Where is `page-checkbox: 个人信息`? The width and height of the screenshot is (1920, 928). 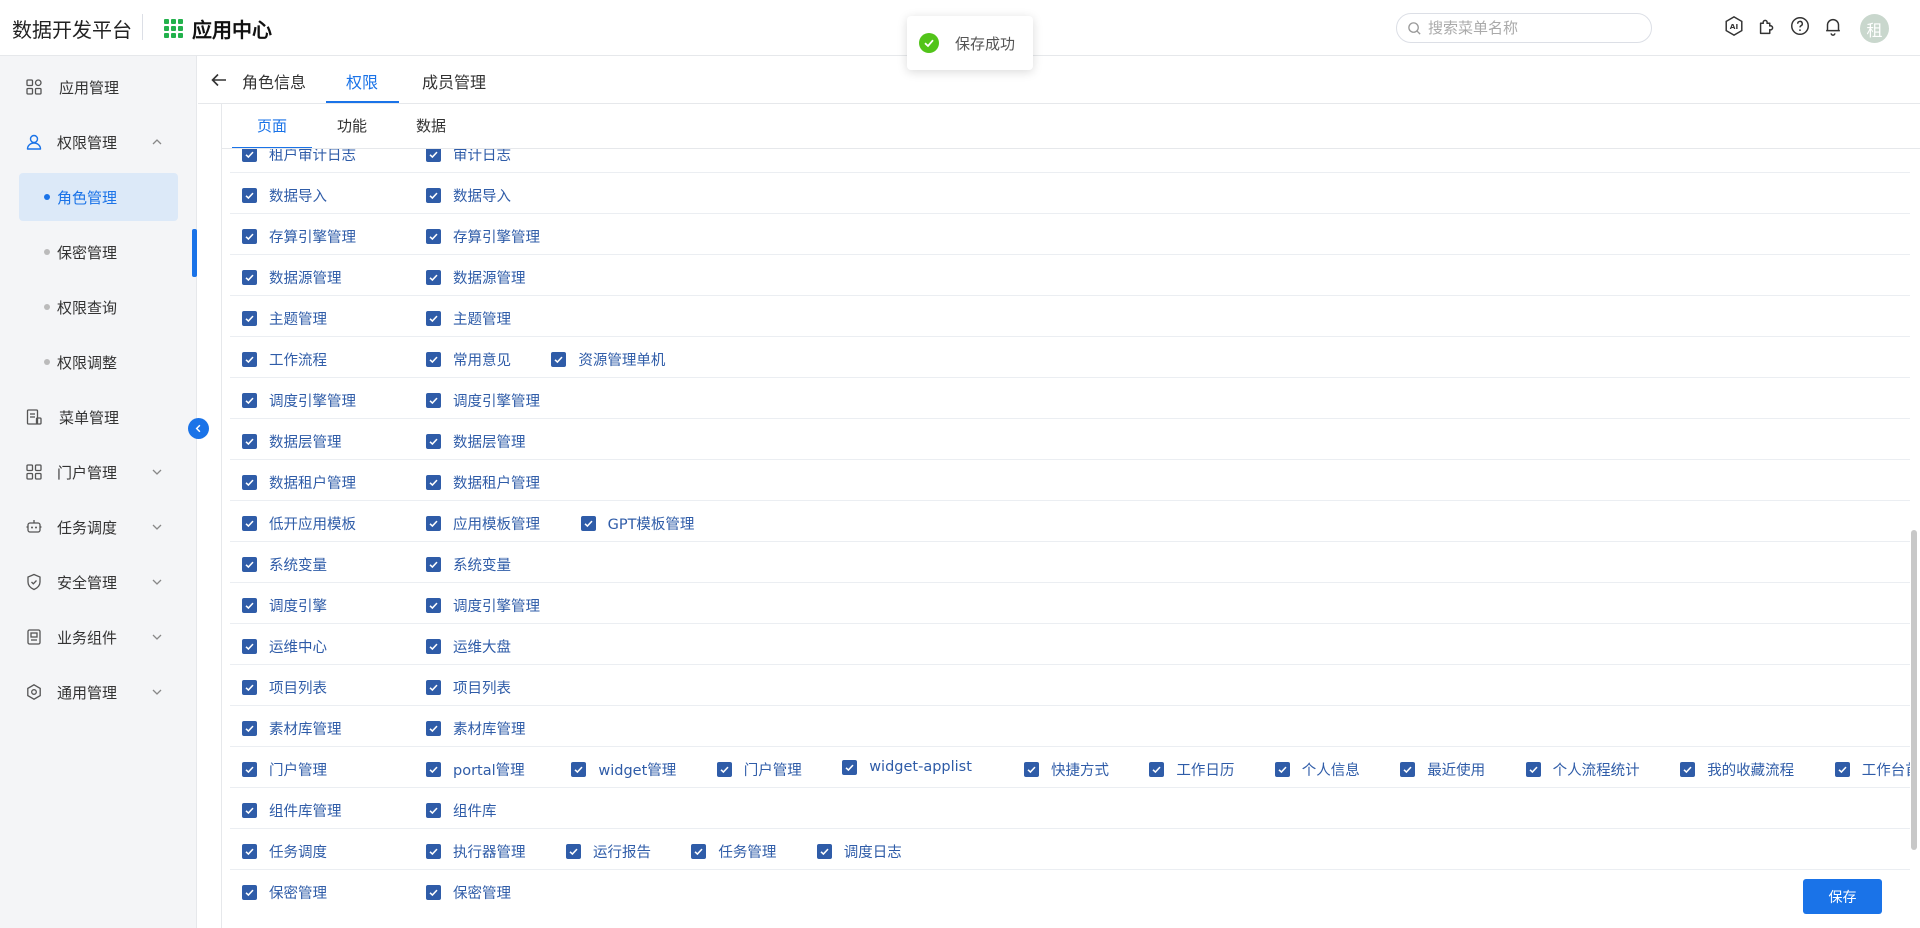 page-checkbox: 个人信息 is located at coordinates (1317, 769).